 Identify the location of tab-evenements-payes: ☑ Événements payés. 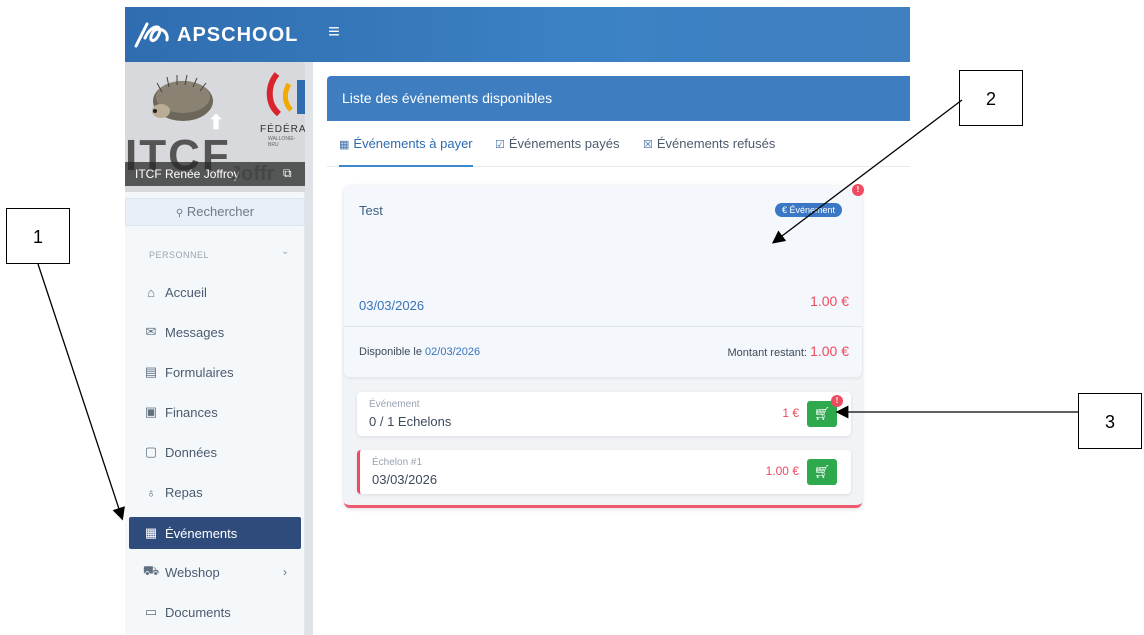
(557, 144).